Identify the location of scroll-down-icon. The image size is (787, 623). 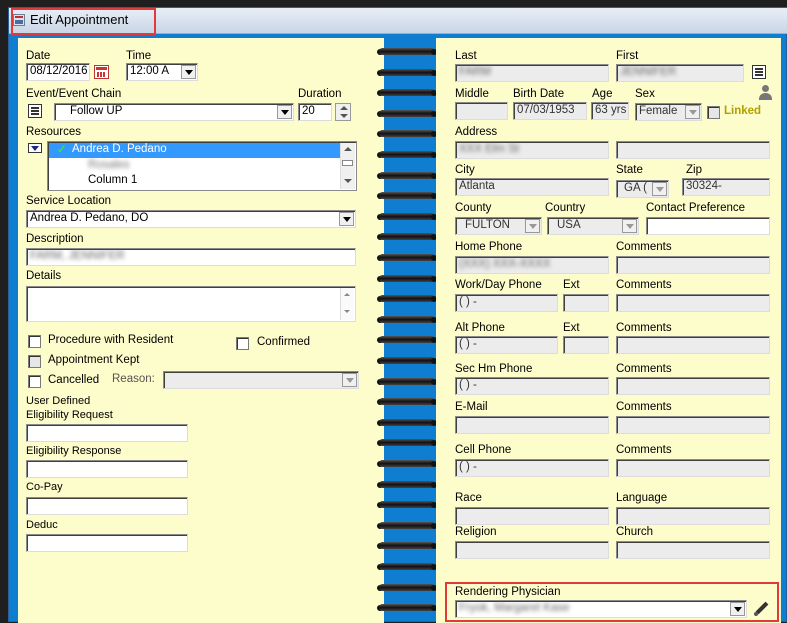
(348, 181).